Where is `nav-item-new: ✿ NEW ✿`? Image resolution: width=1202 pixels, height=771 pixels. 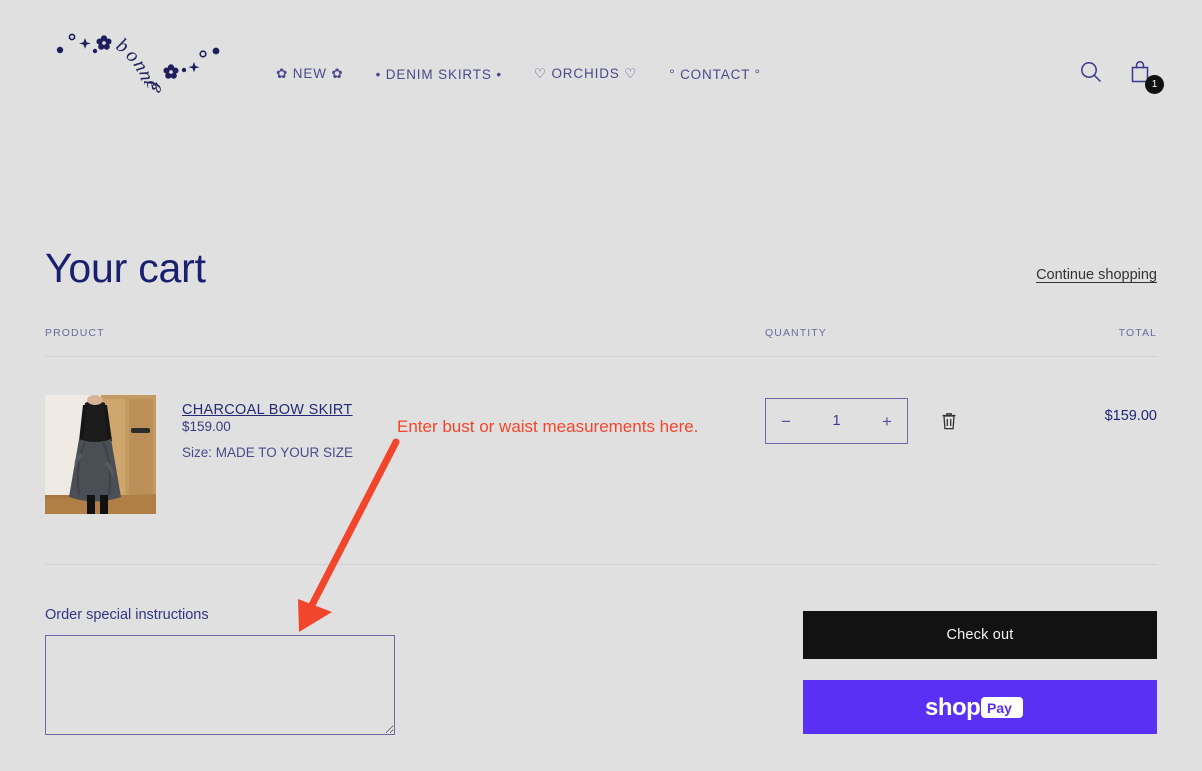 nav-item-new: ✿ NEW ✿ is located at coordinates (324, 74).